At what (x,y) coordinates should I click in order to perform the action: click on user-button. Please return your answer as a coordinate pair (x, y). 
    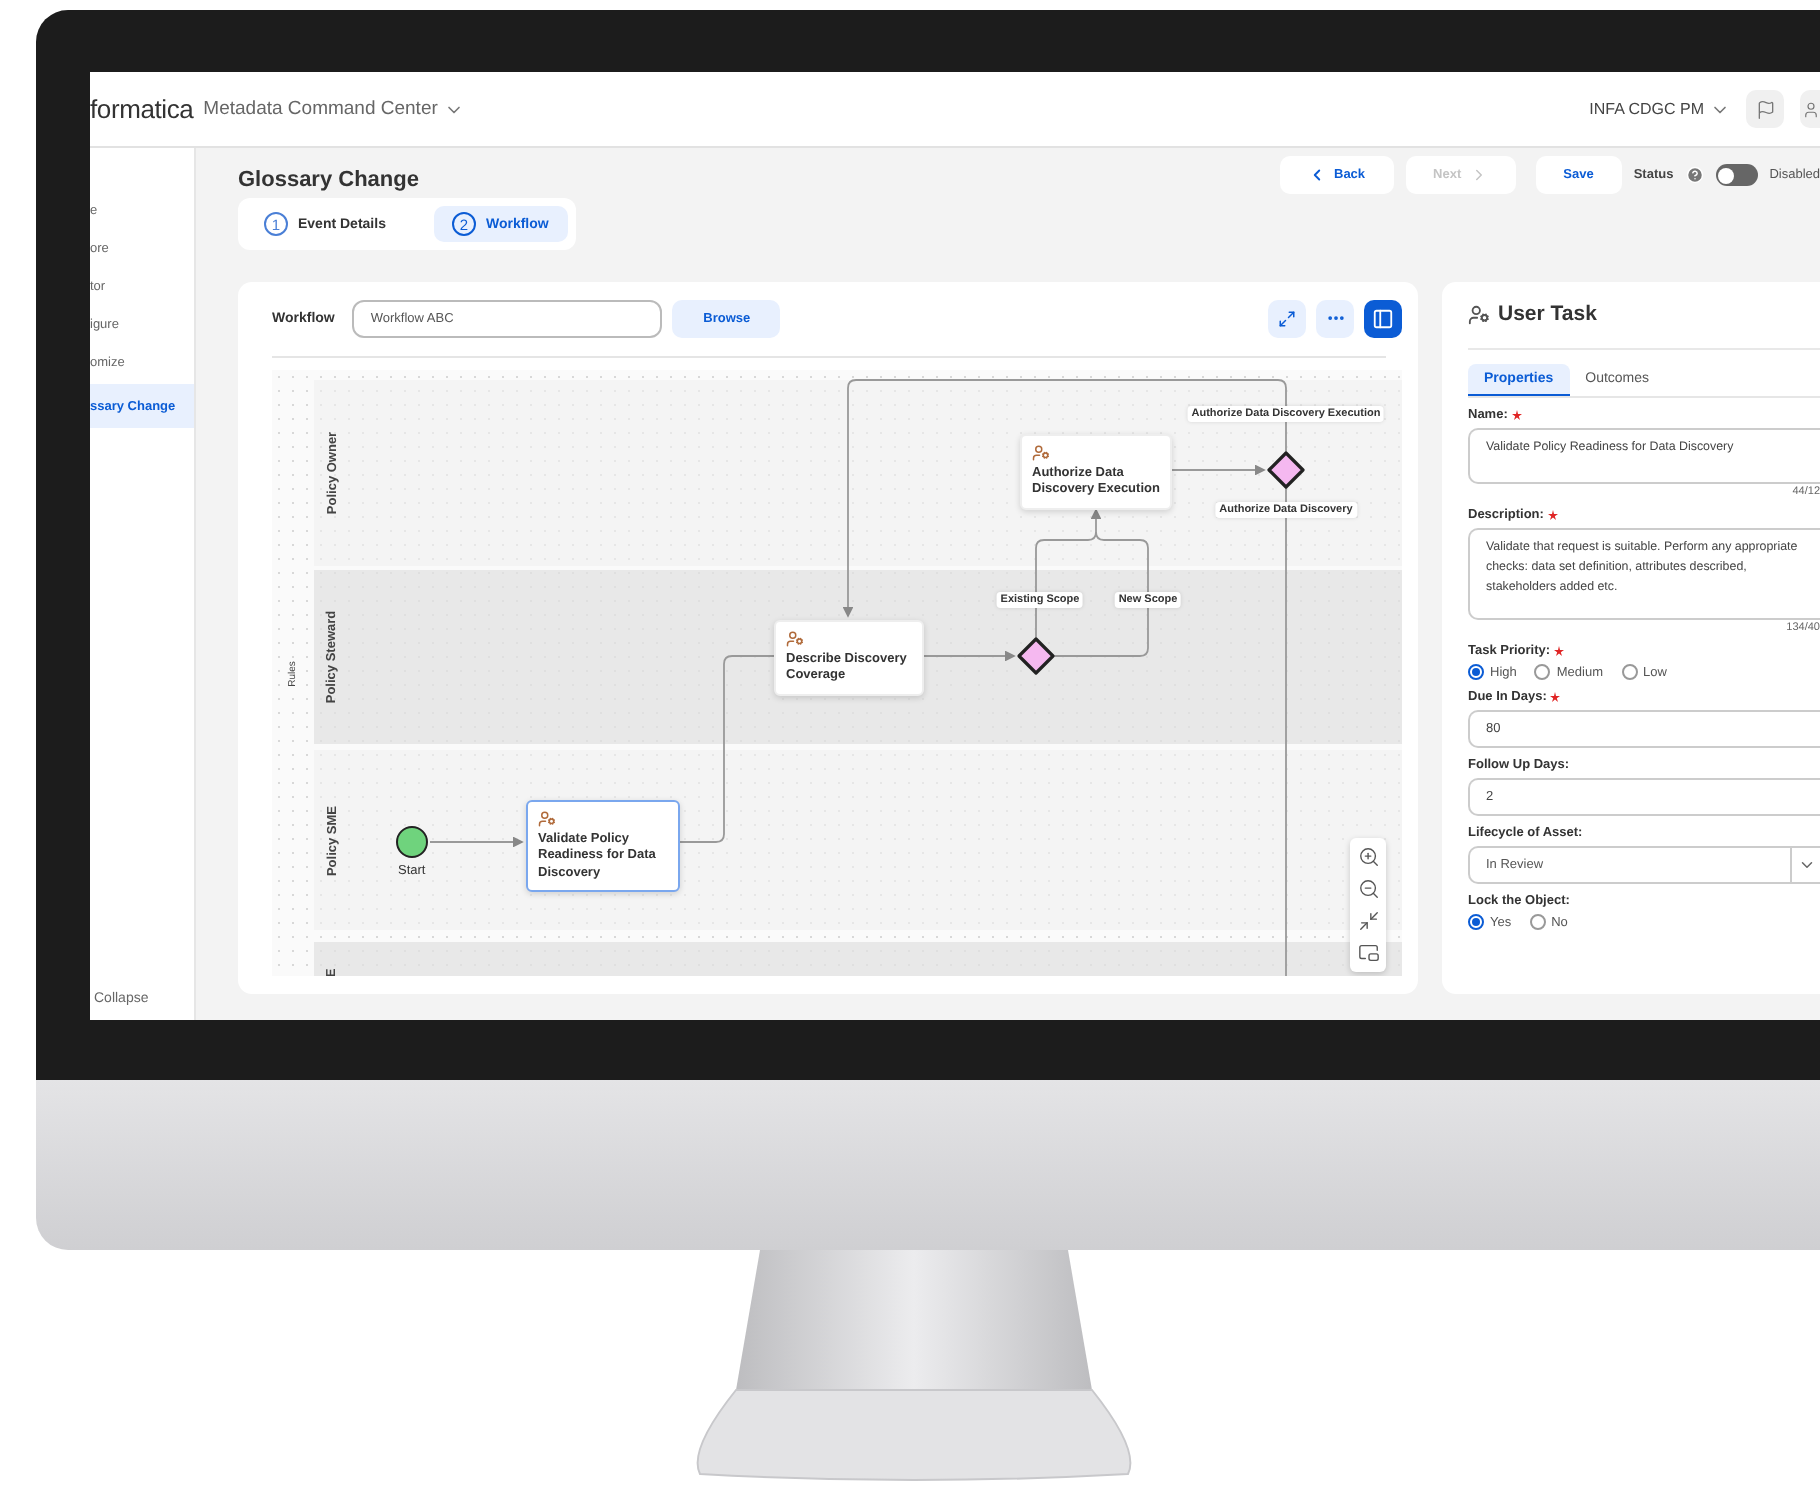
    Looking at the image, I should click on (1810, 109).